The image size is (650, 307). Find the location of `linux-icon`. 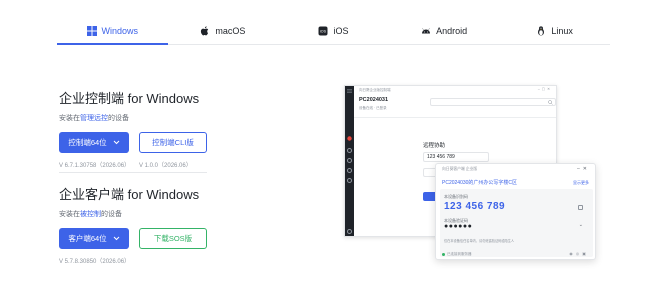

linux-icon is located at coordinates (541, 31).